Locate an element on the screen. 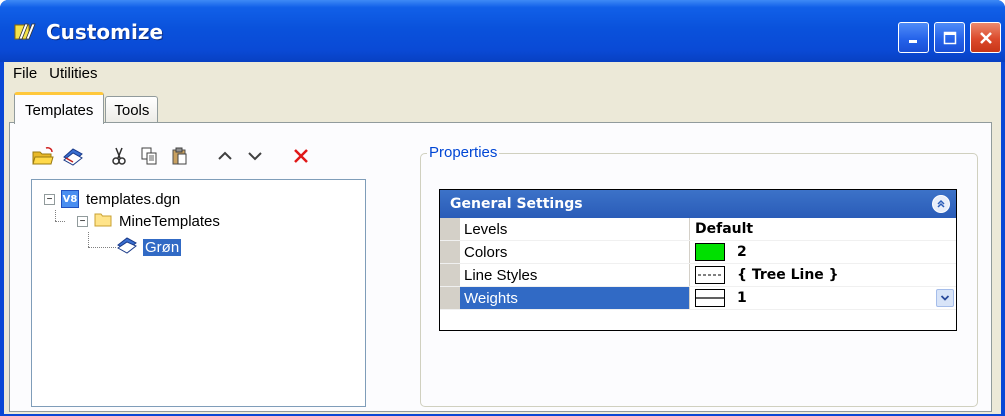  move-down-icon is located at coordinates (255, 156).